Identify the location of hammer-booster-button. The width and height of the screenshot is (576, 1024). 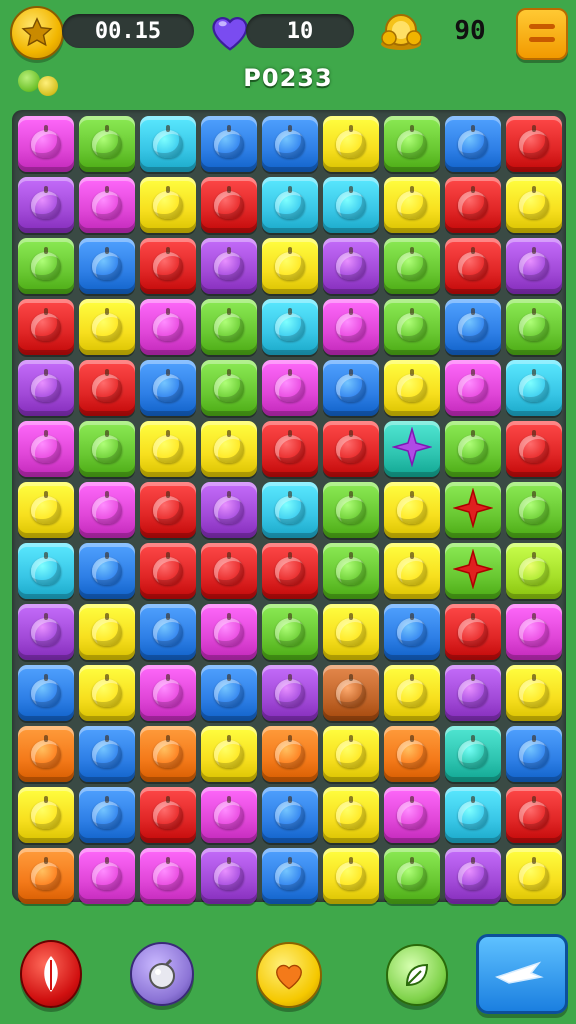
(417, 975).